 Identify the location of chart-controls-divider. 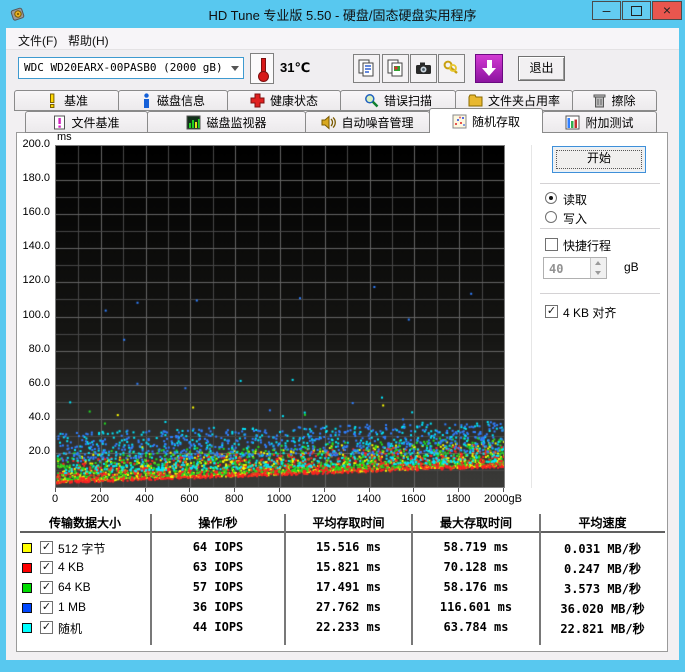
(531, 316).